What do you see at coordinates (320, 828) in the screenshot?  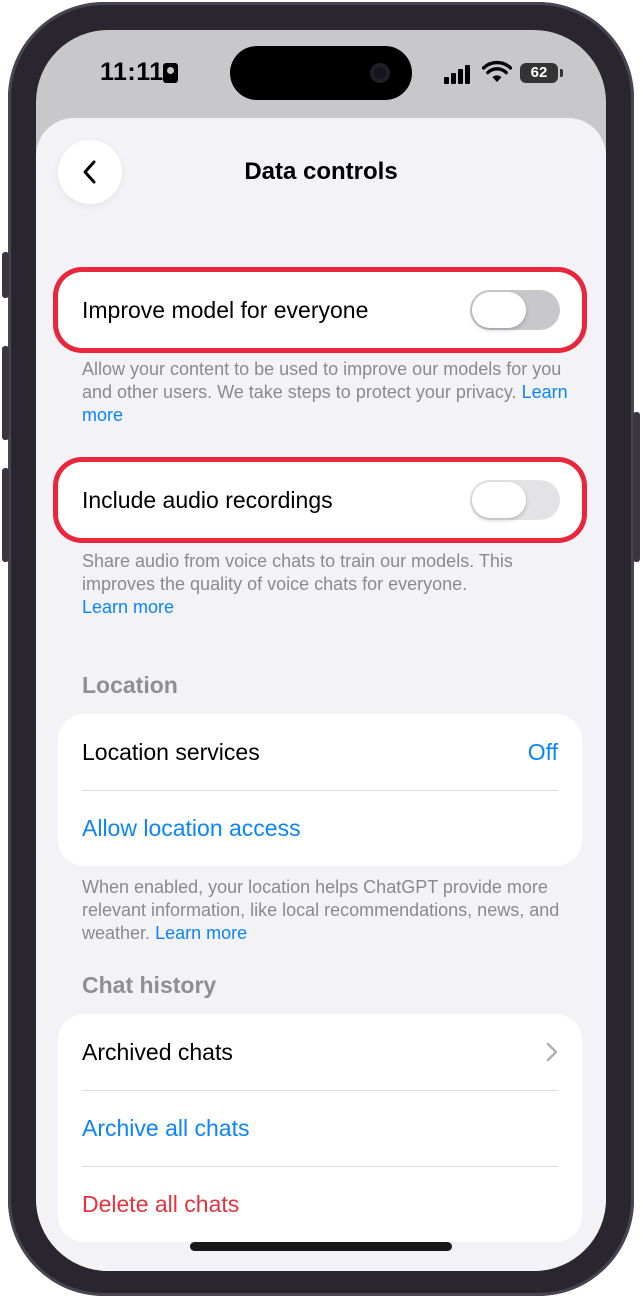 I see `allow-location-access-button: Allow location access` at bounding box center [320, 828].